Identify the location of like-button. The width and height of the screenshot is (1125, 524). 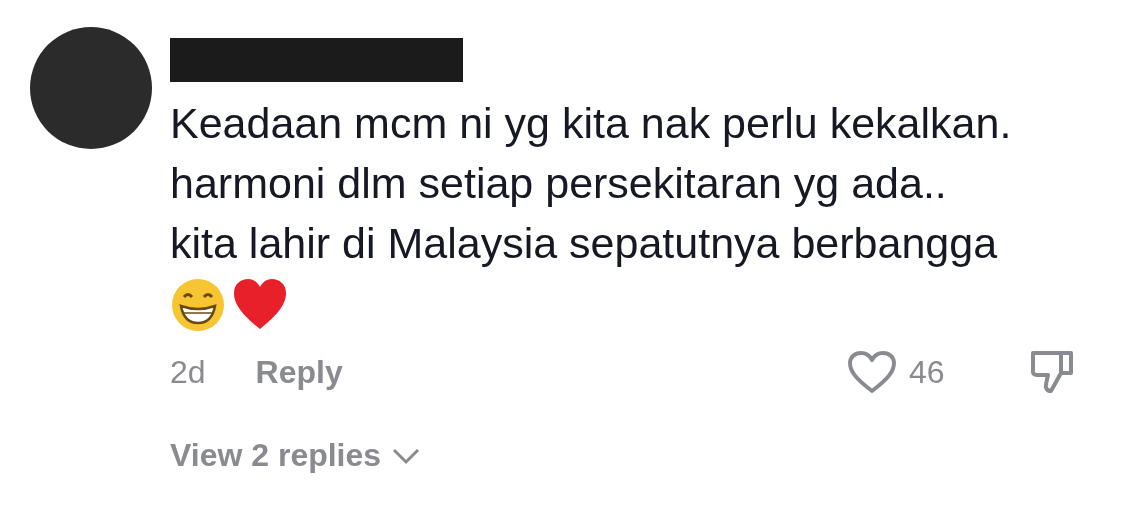
(872, 372).